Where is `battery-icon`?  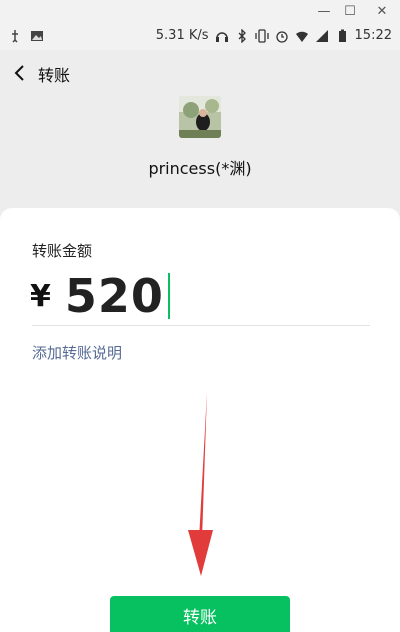 battery-icon is located at coordinates (342, 35).